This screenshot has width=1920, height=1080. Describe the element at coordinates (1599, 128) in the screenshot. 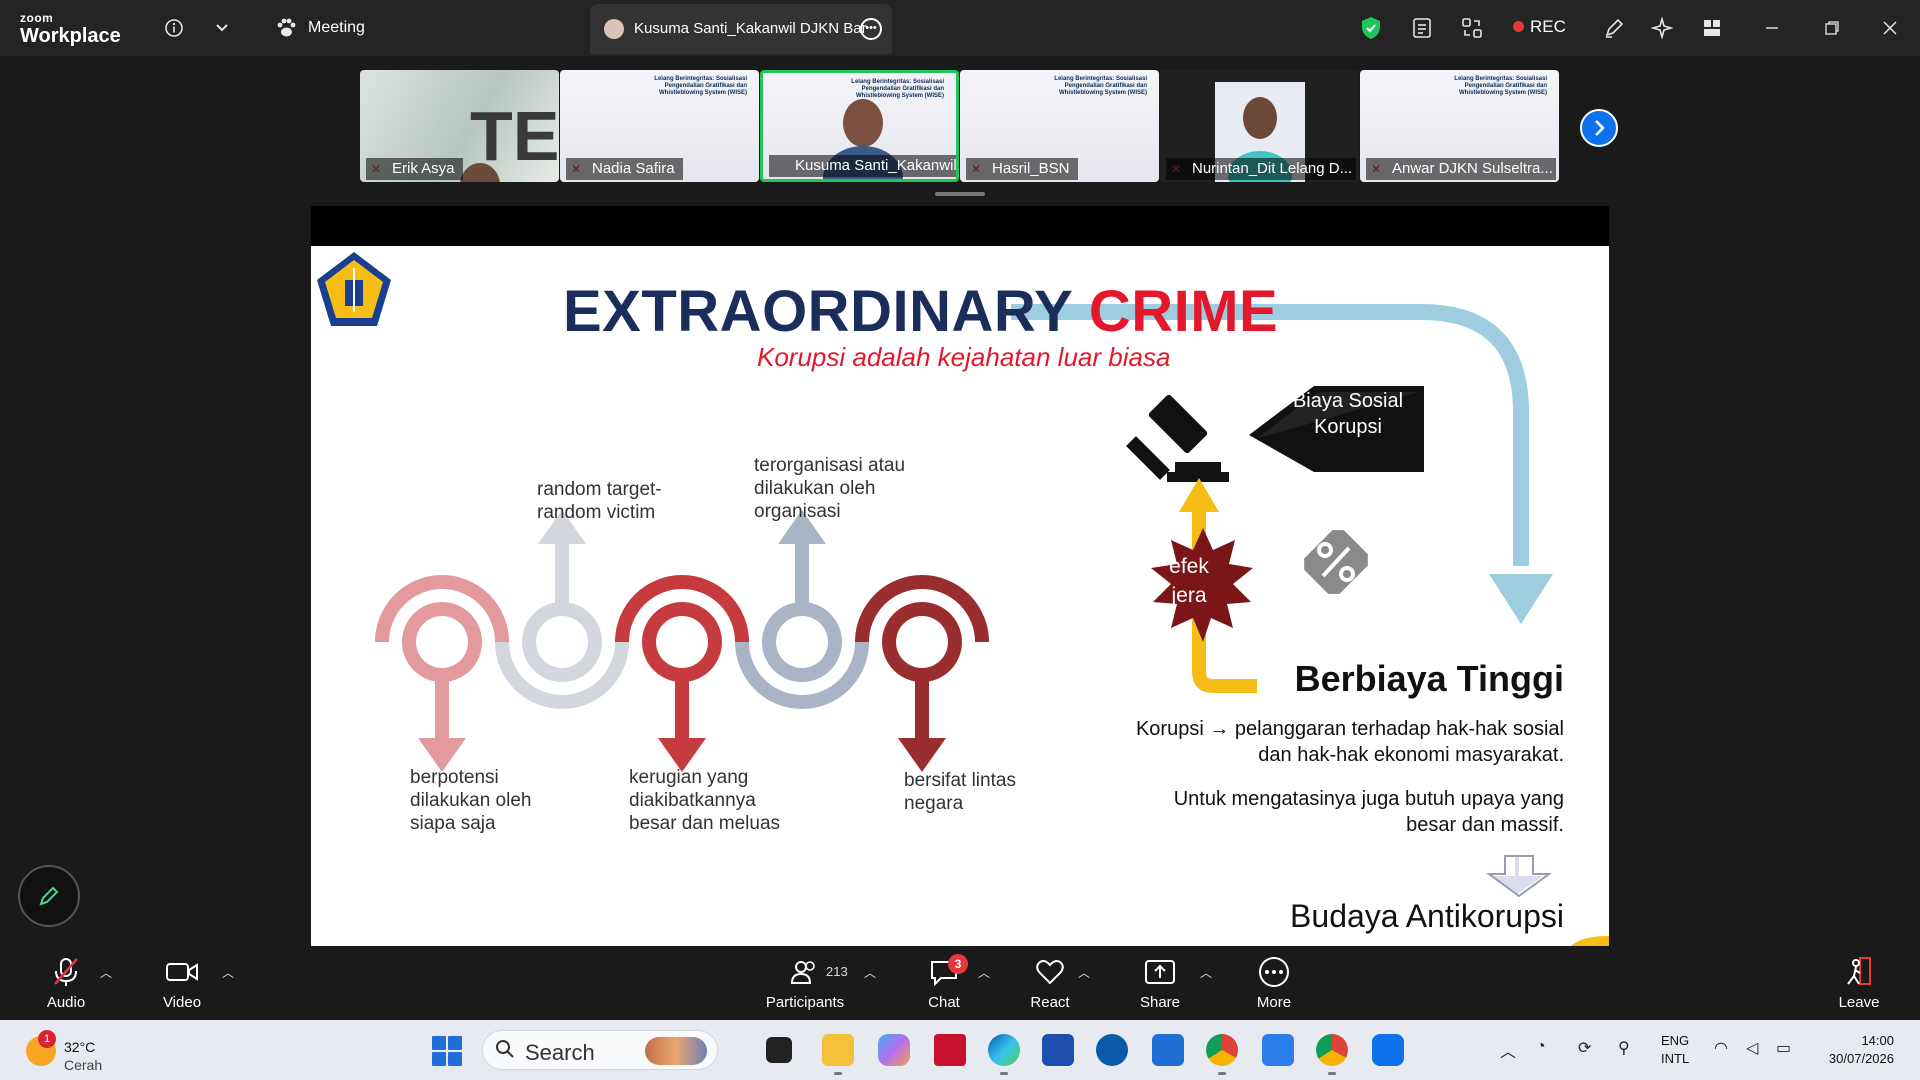

I see `next-page-button` at that location.